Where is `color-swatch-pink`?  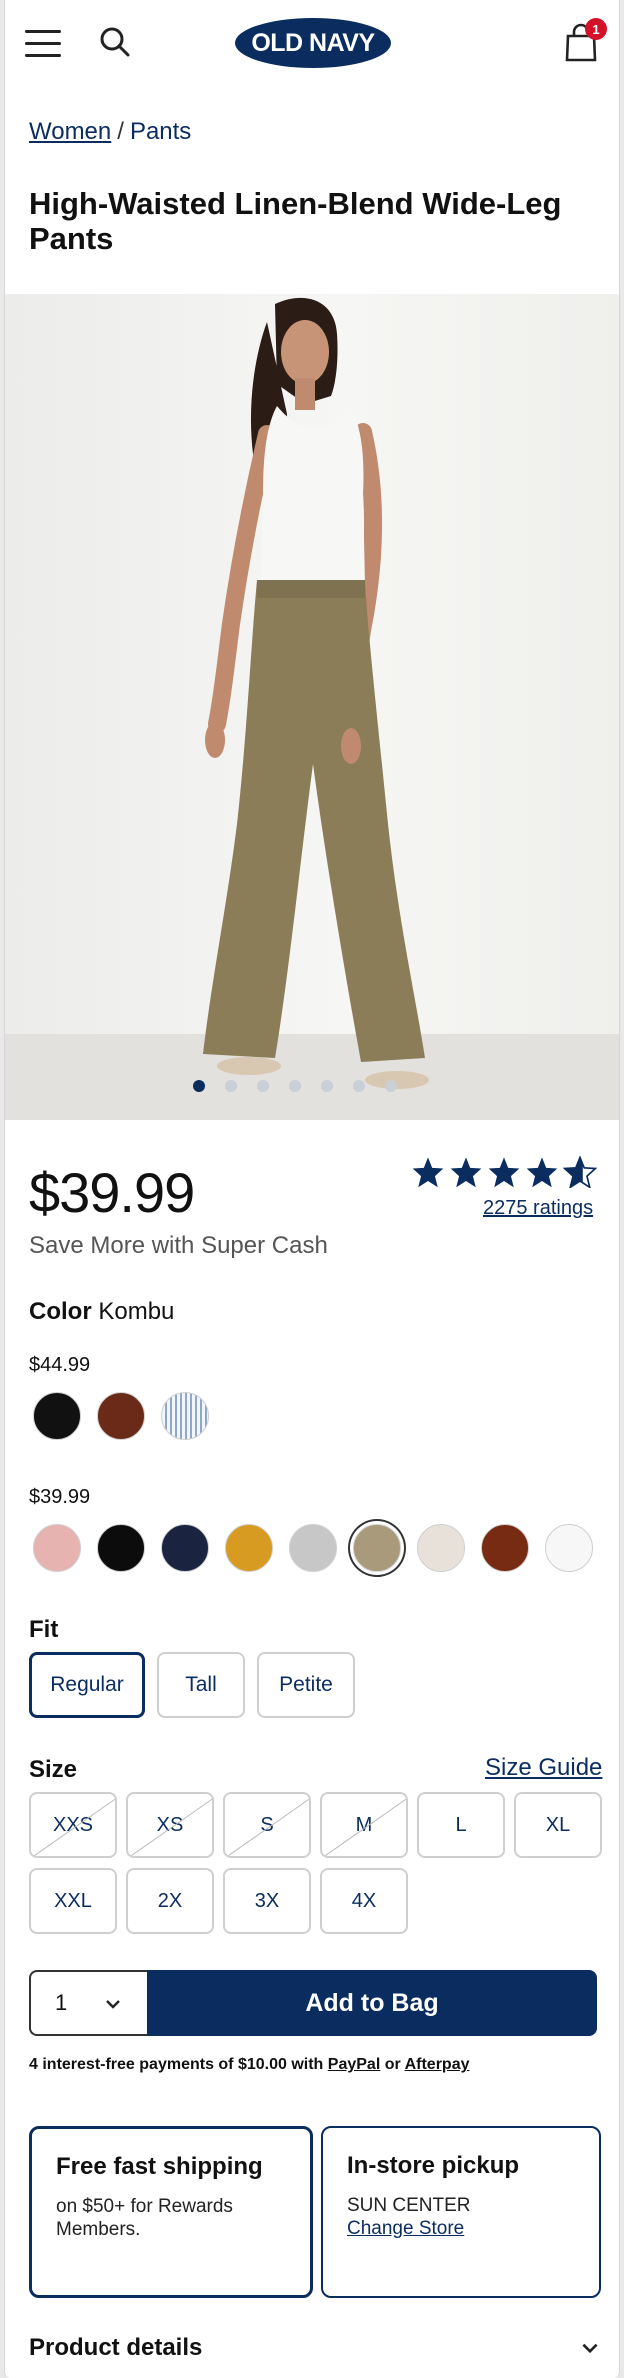
color-swatch-pink is located at coordinates (57, 1548).